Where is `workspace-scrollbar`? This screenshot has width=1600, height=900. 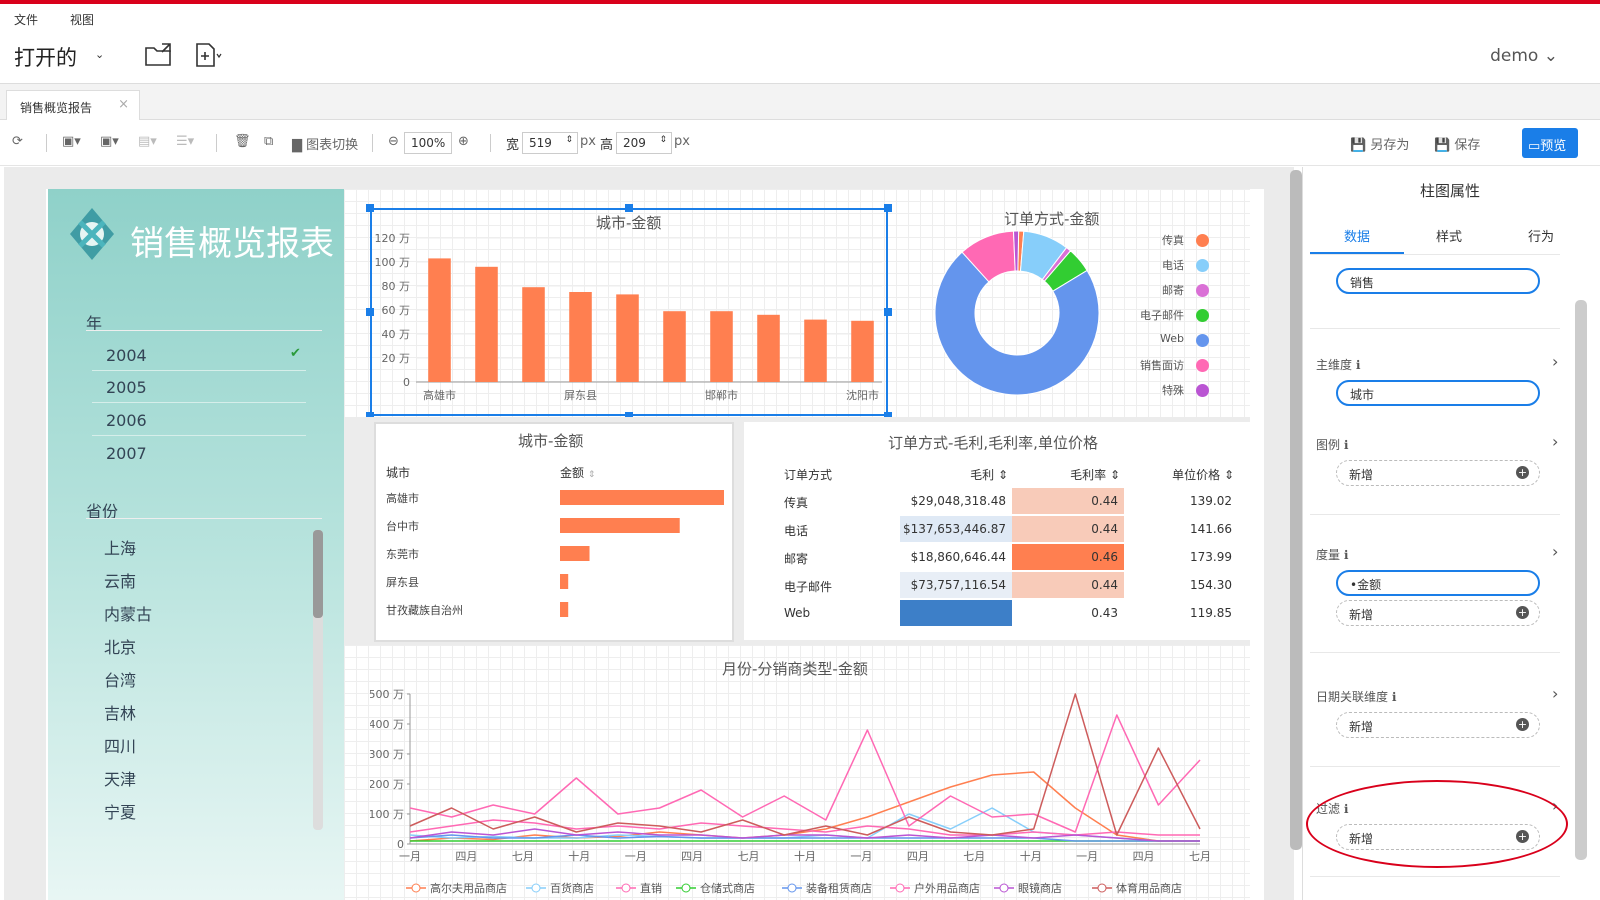
workspace-scrollbar is located at coordinates (1296, 510).